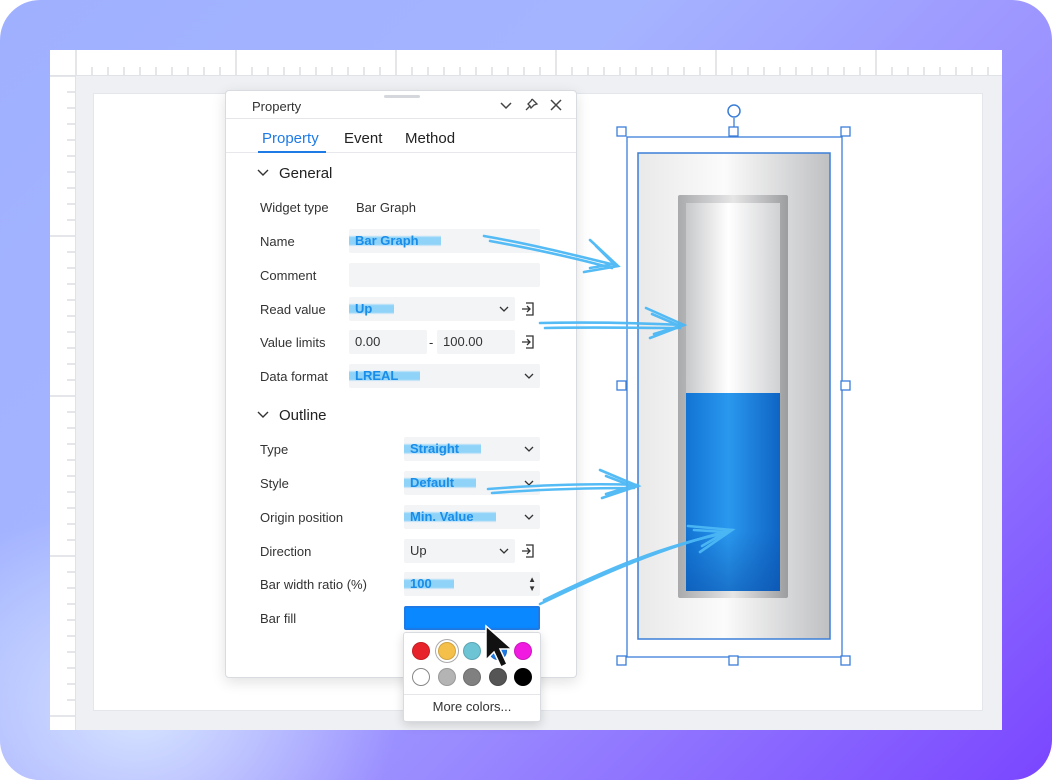  What do you see at coordinates (63, 403) in the screenshot?
I see `left-ruler` at bounding box center [63, 403].